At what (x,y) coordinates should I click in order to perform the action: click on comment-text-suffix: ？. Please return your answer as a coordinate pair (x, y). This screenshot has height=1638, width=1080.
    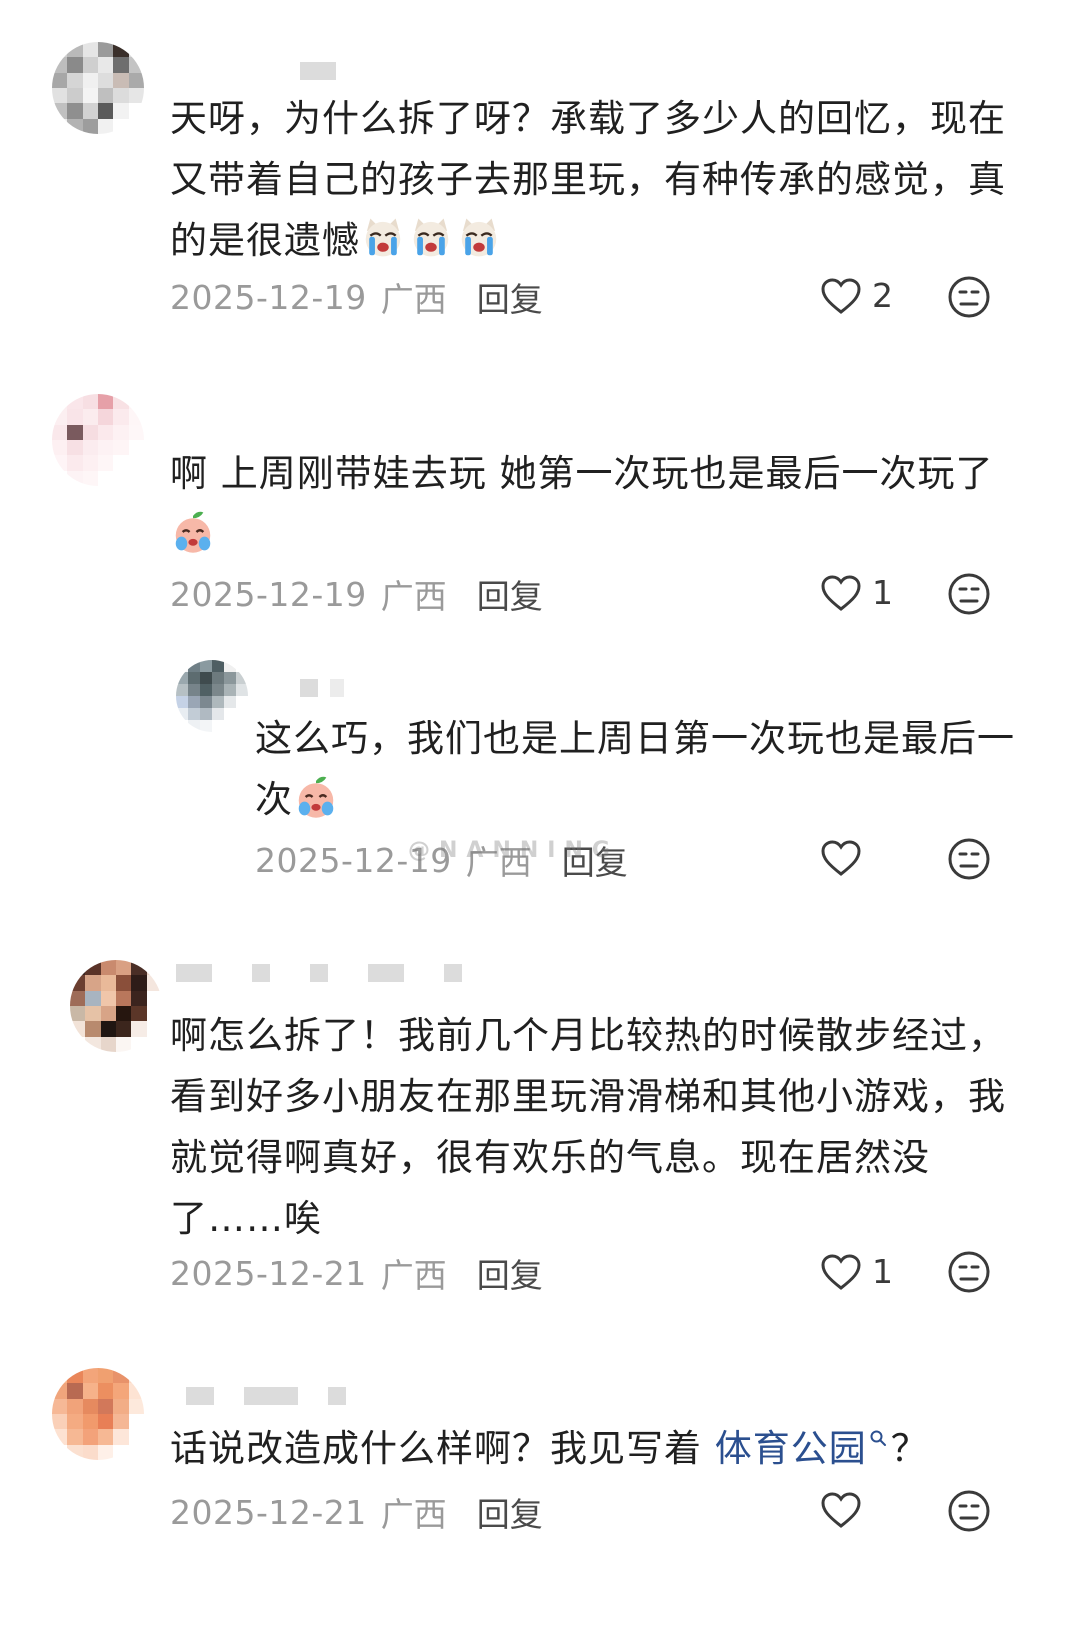
    Looking at the image, I should click on (909, 1448).